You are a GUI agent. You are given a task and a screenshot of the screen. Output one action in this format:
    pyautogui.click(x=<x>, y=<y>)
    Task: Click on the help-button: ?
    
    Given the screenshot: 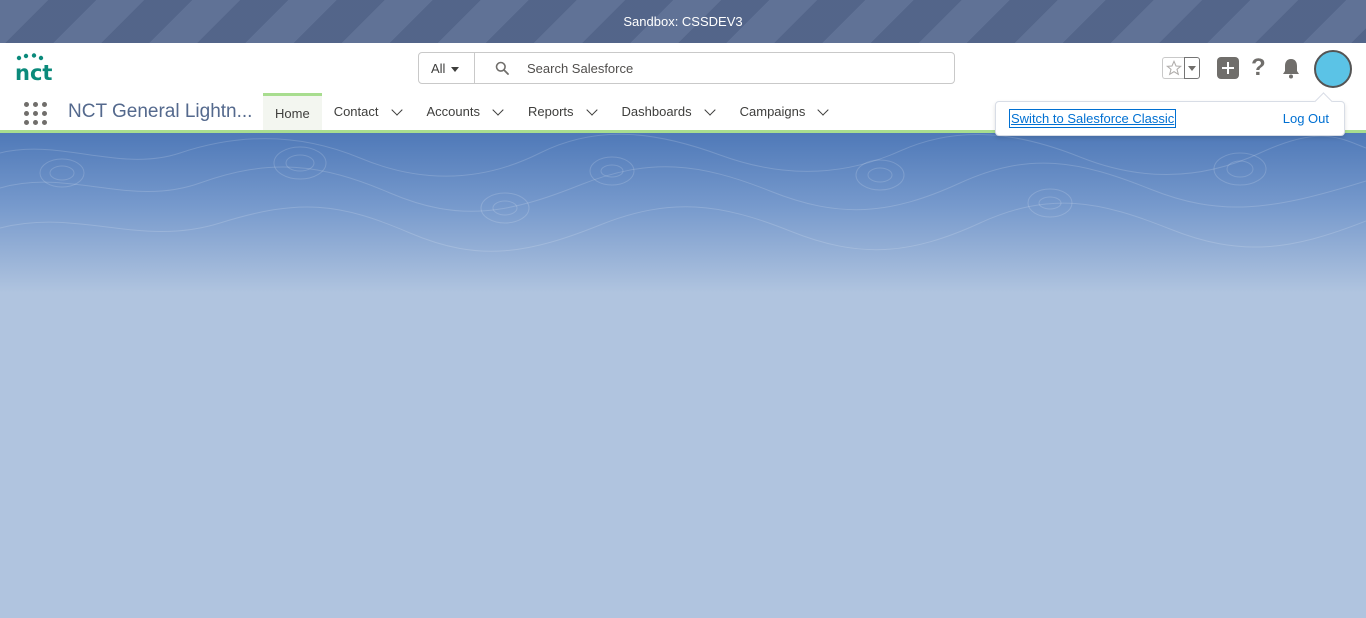 What is the action you would take?
    pyautogui.click(x=1258, y=68)
    